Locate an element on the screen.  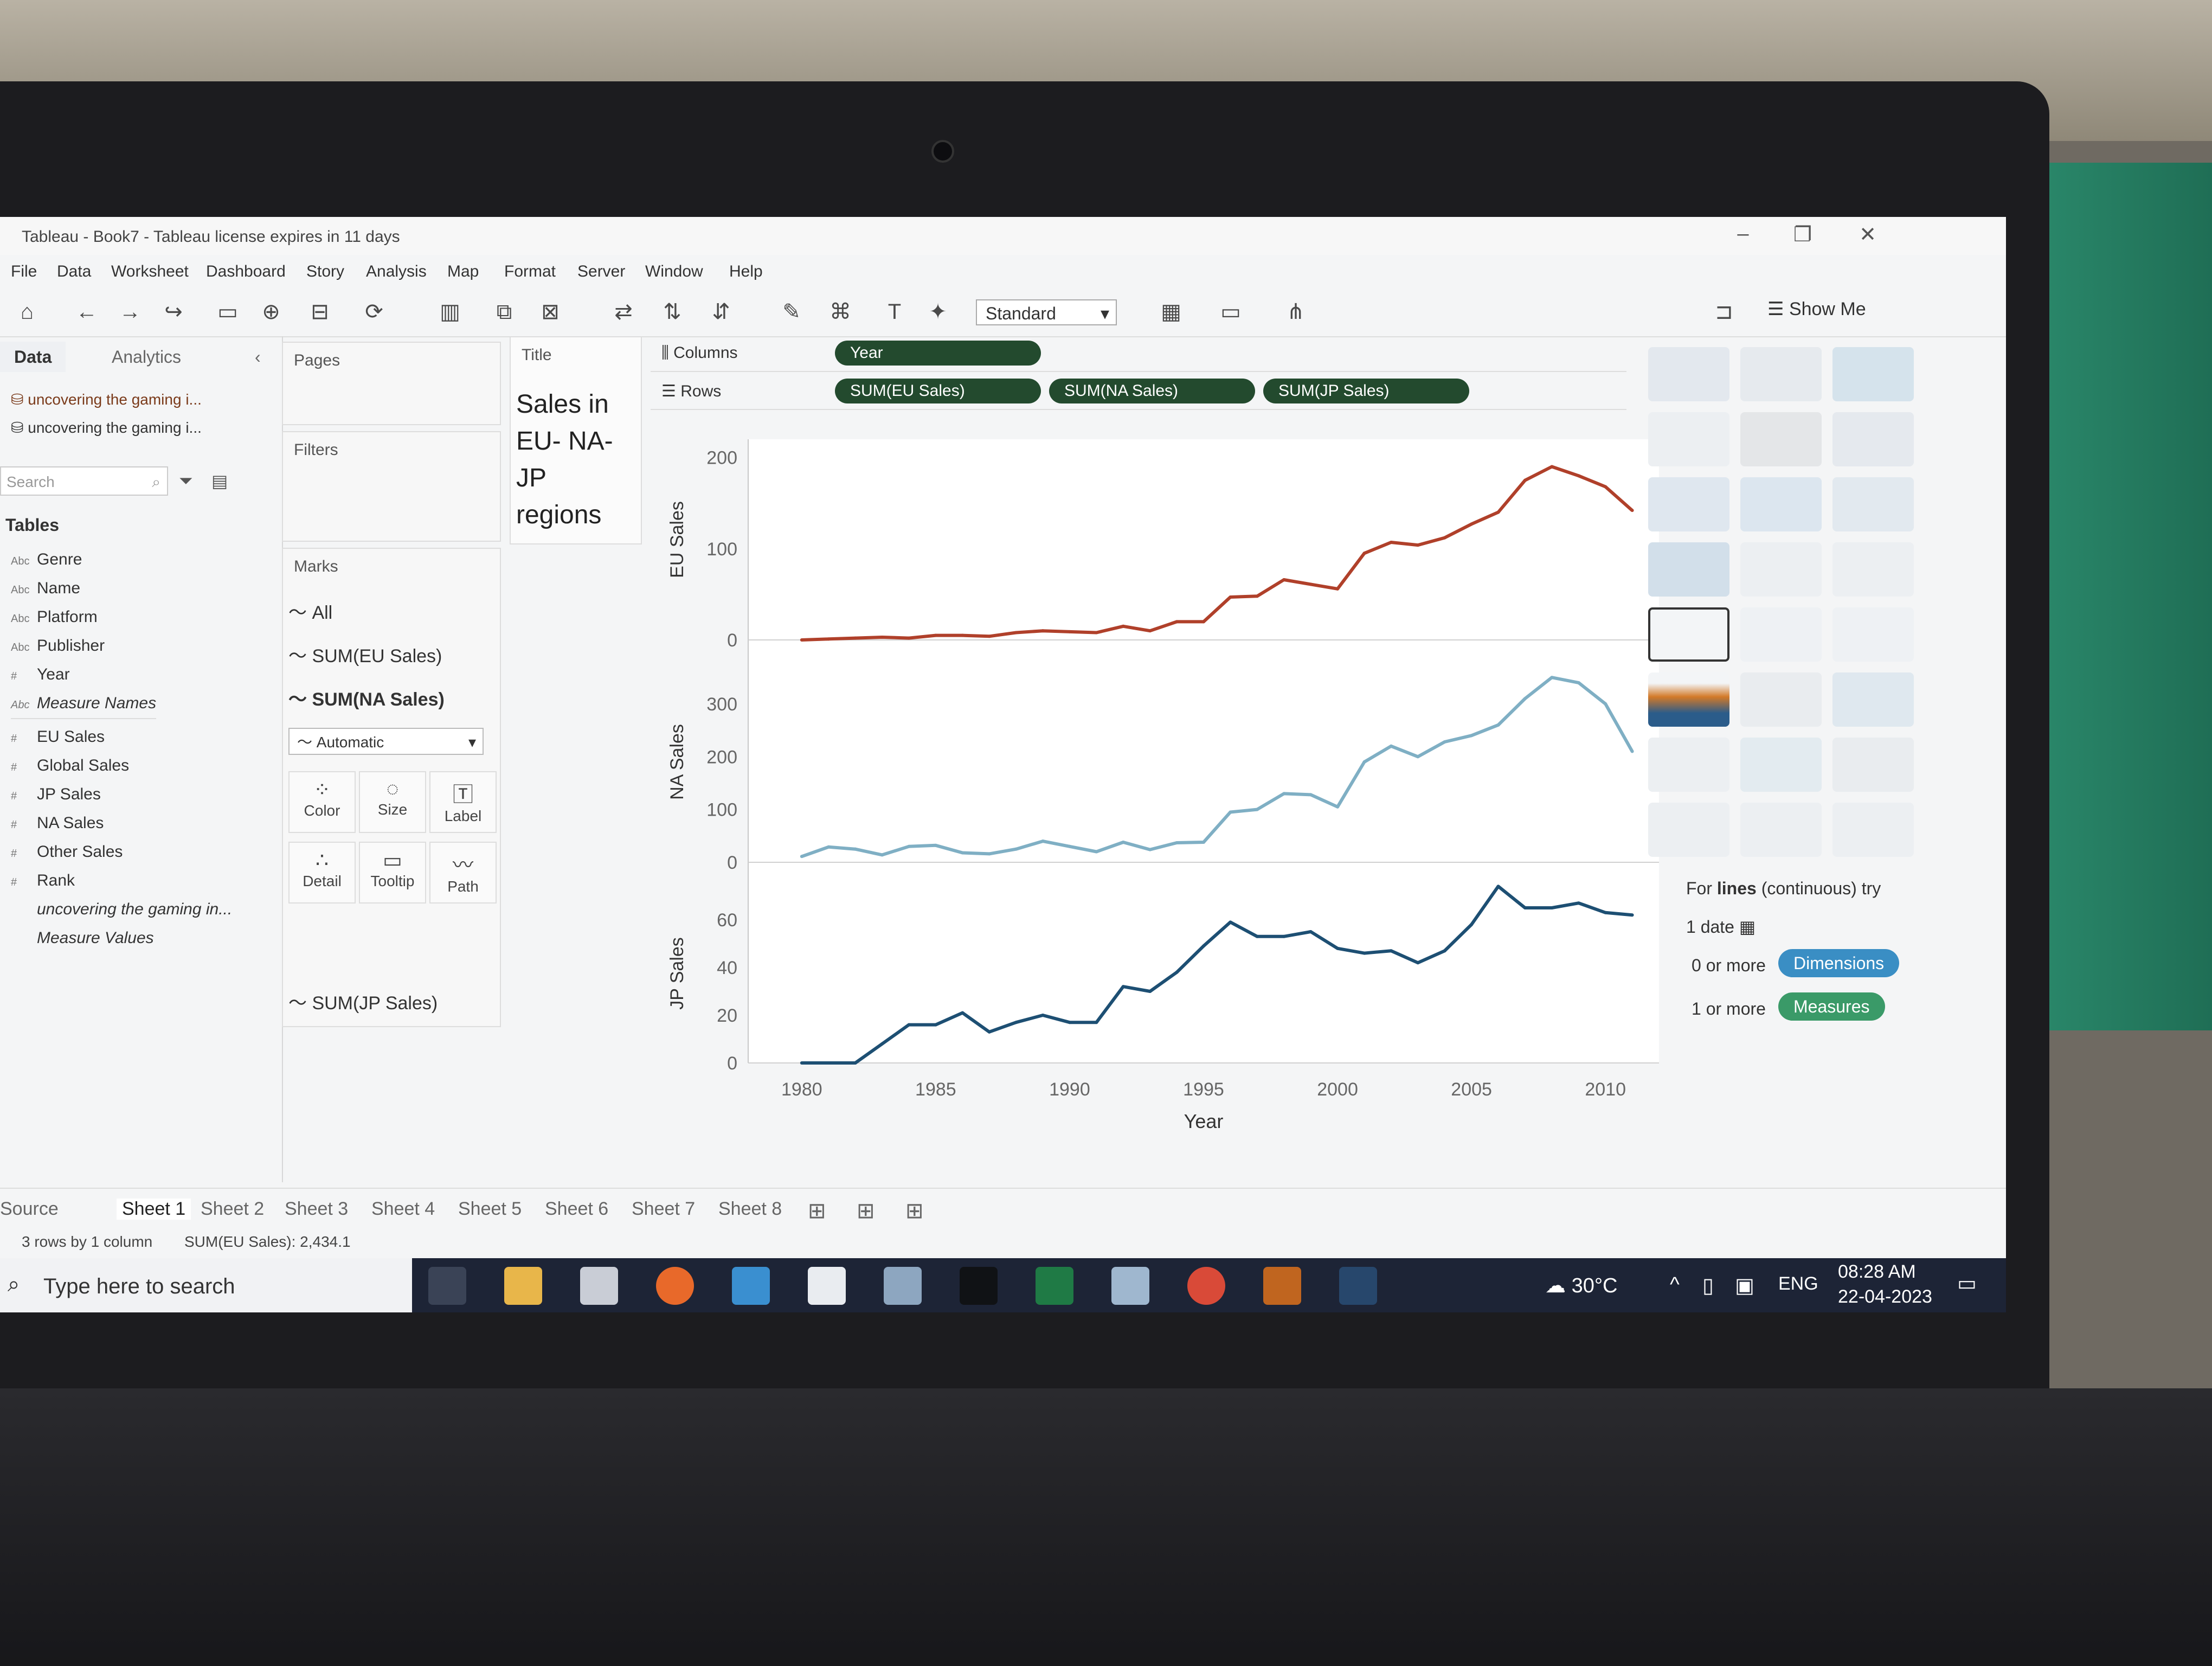
filters-card: Filters is located at coordinates (391, 487).